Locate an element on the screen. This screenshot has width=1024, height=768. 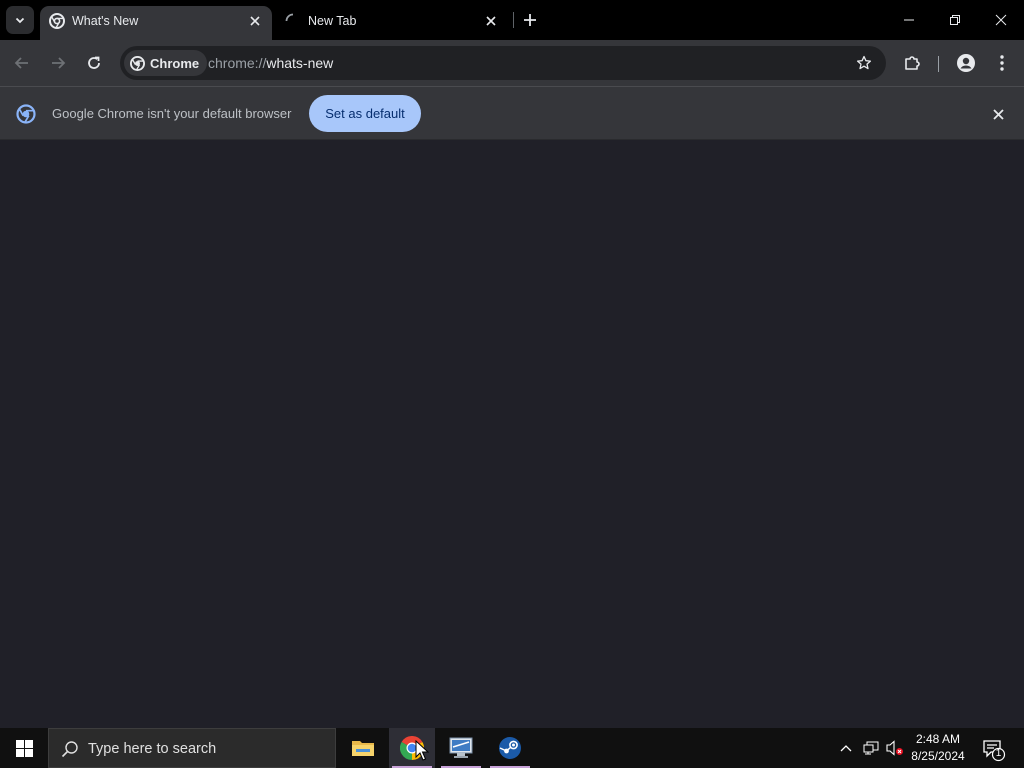
arrow-right-icon is located at coordinates (59, 63).